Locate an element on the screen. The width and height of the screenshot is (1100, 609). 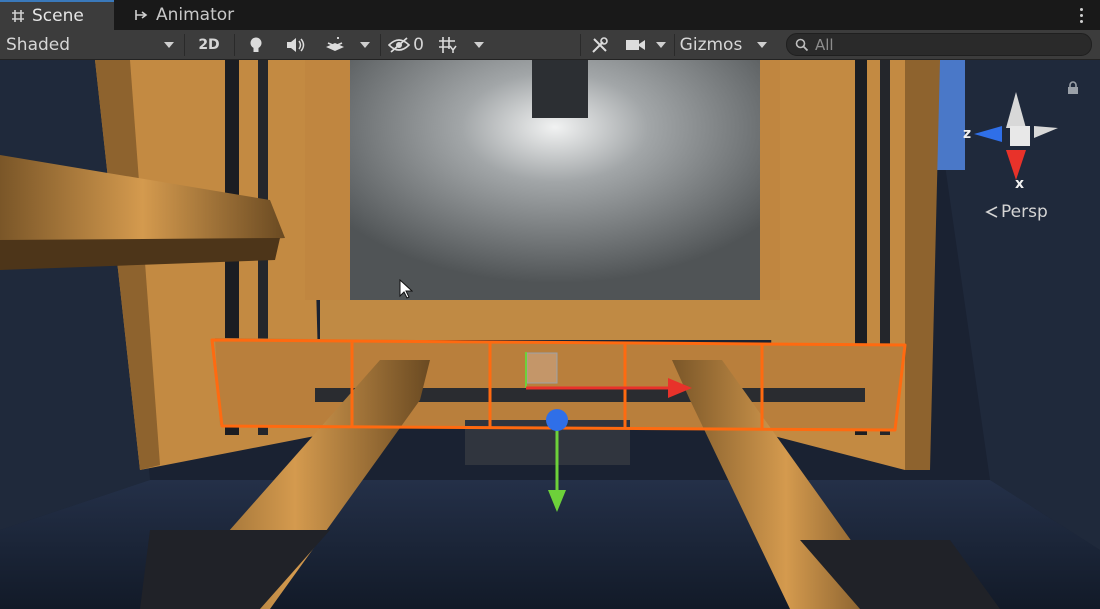
camera-button is located at coordinates (636, 45).